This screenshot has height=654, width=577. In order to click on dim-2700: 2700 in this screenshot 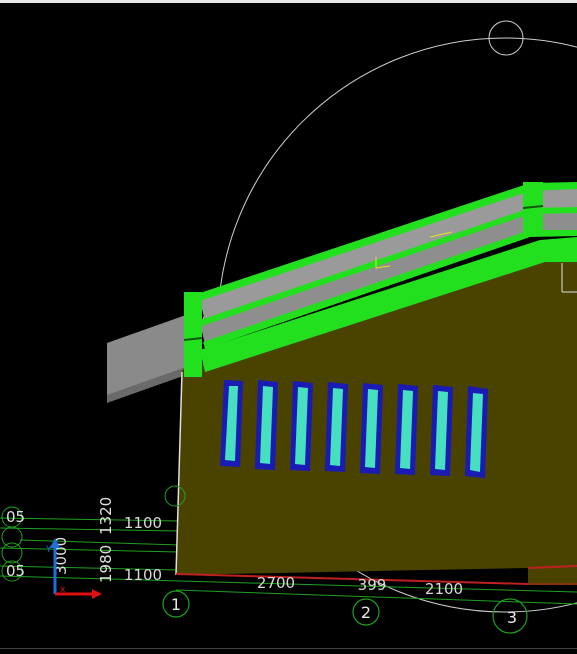, I will do `click(276, 583)`.